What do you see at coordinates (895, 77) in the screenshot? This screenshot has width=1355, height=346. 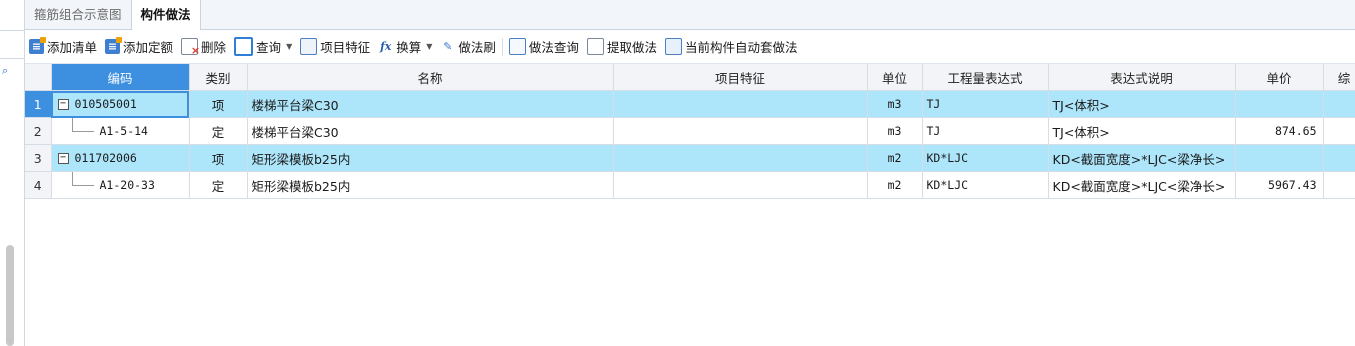 I see `column-header-unit: 单位` at bounding box center [895, 77].